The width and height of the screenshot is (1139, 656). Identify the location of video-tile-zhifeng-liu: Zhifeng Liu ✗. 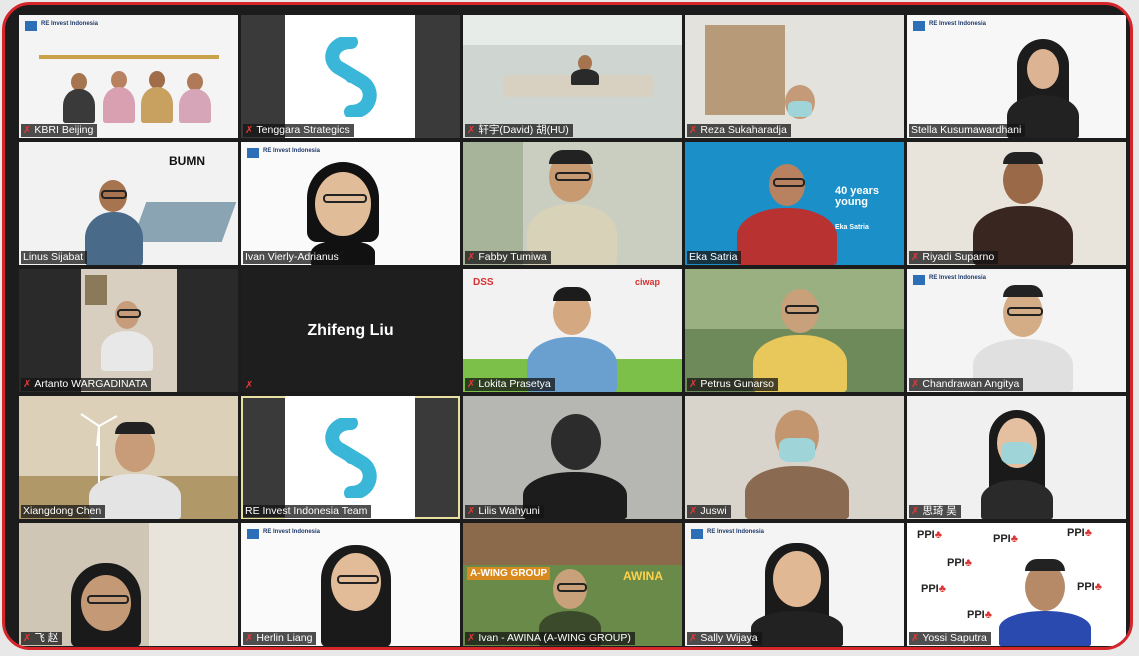
(350, 330).